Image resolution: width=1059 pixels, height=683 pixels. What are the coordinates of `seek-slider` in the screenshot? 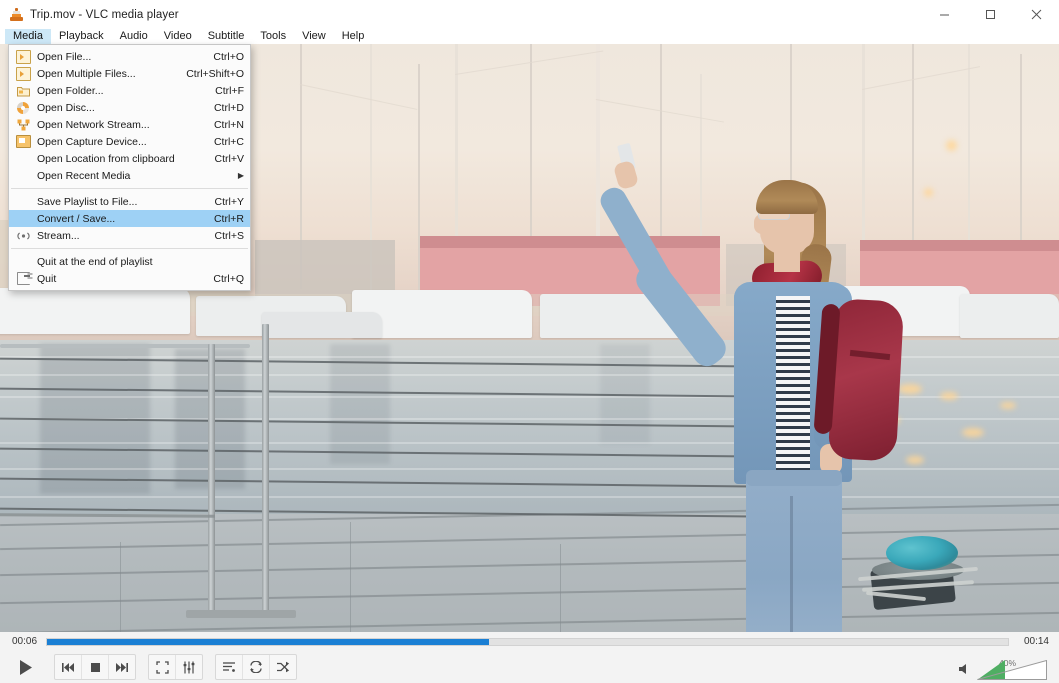 It's located at (527, 642).